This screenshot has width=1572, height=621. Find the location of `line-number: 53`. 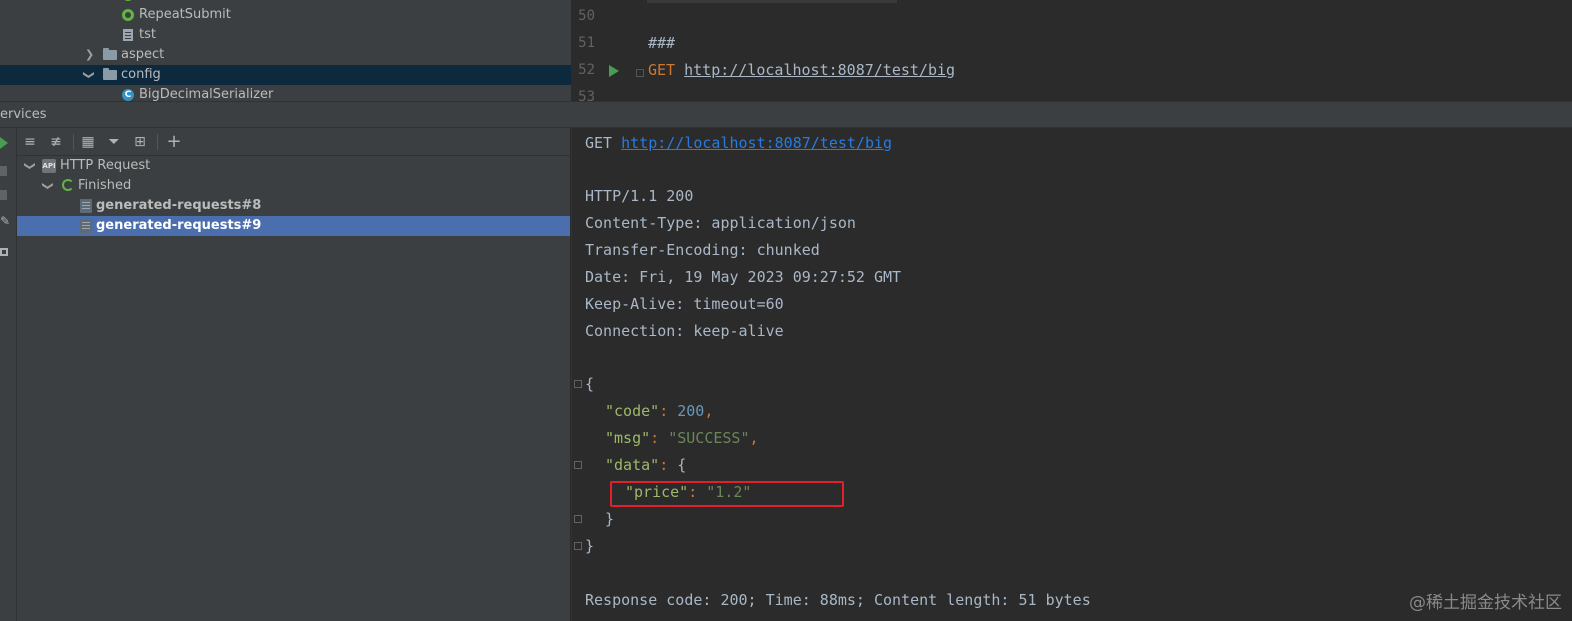

line-number: 53 is located at coordinates (586, 95).